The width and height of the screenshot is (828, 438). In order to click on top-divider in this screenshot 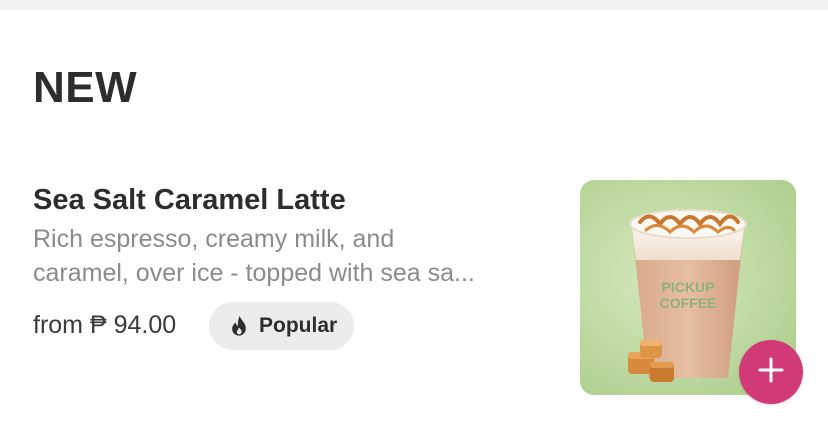, I will do `click(414, 5)`.